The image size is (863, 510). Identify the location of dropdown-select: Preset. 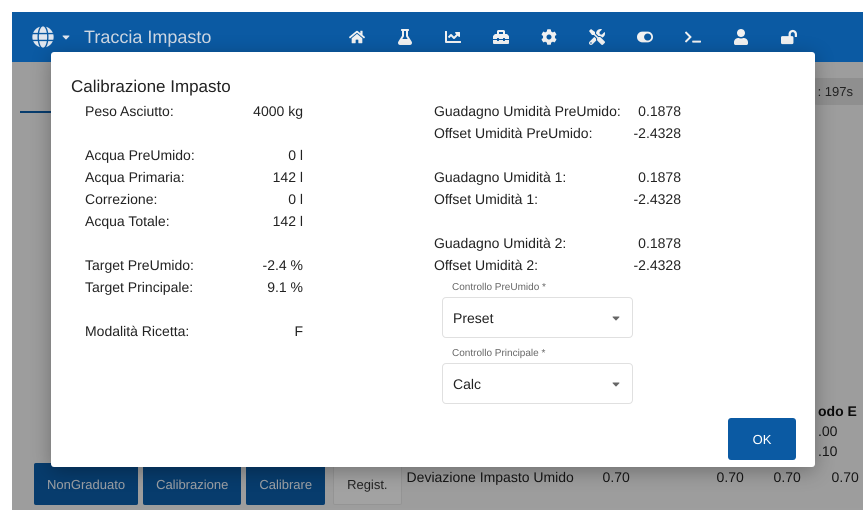
(537, 317).